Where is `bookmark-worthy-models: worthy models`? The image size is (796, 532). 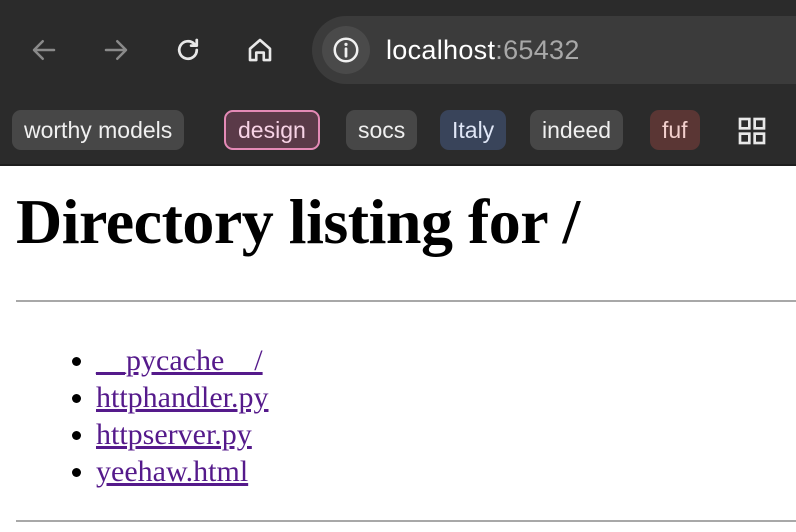
bookmark-worthy-models: worthy models is located at coordinates (98, 130).